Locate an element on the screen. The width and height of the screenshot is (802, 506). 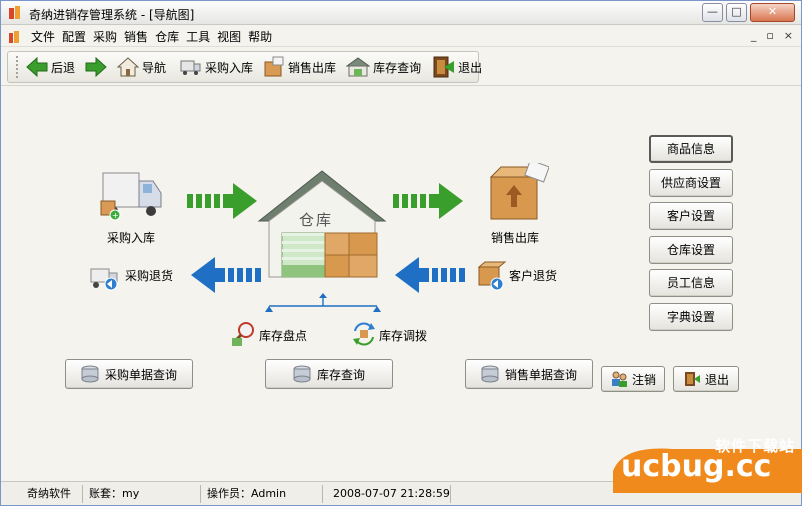
window-title: 奇纳进销存管理系统 - [导航图] is located at coordinates (112, 15).